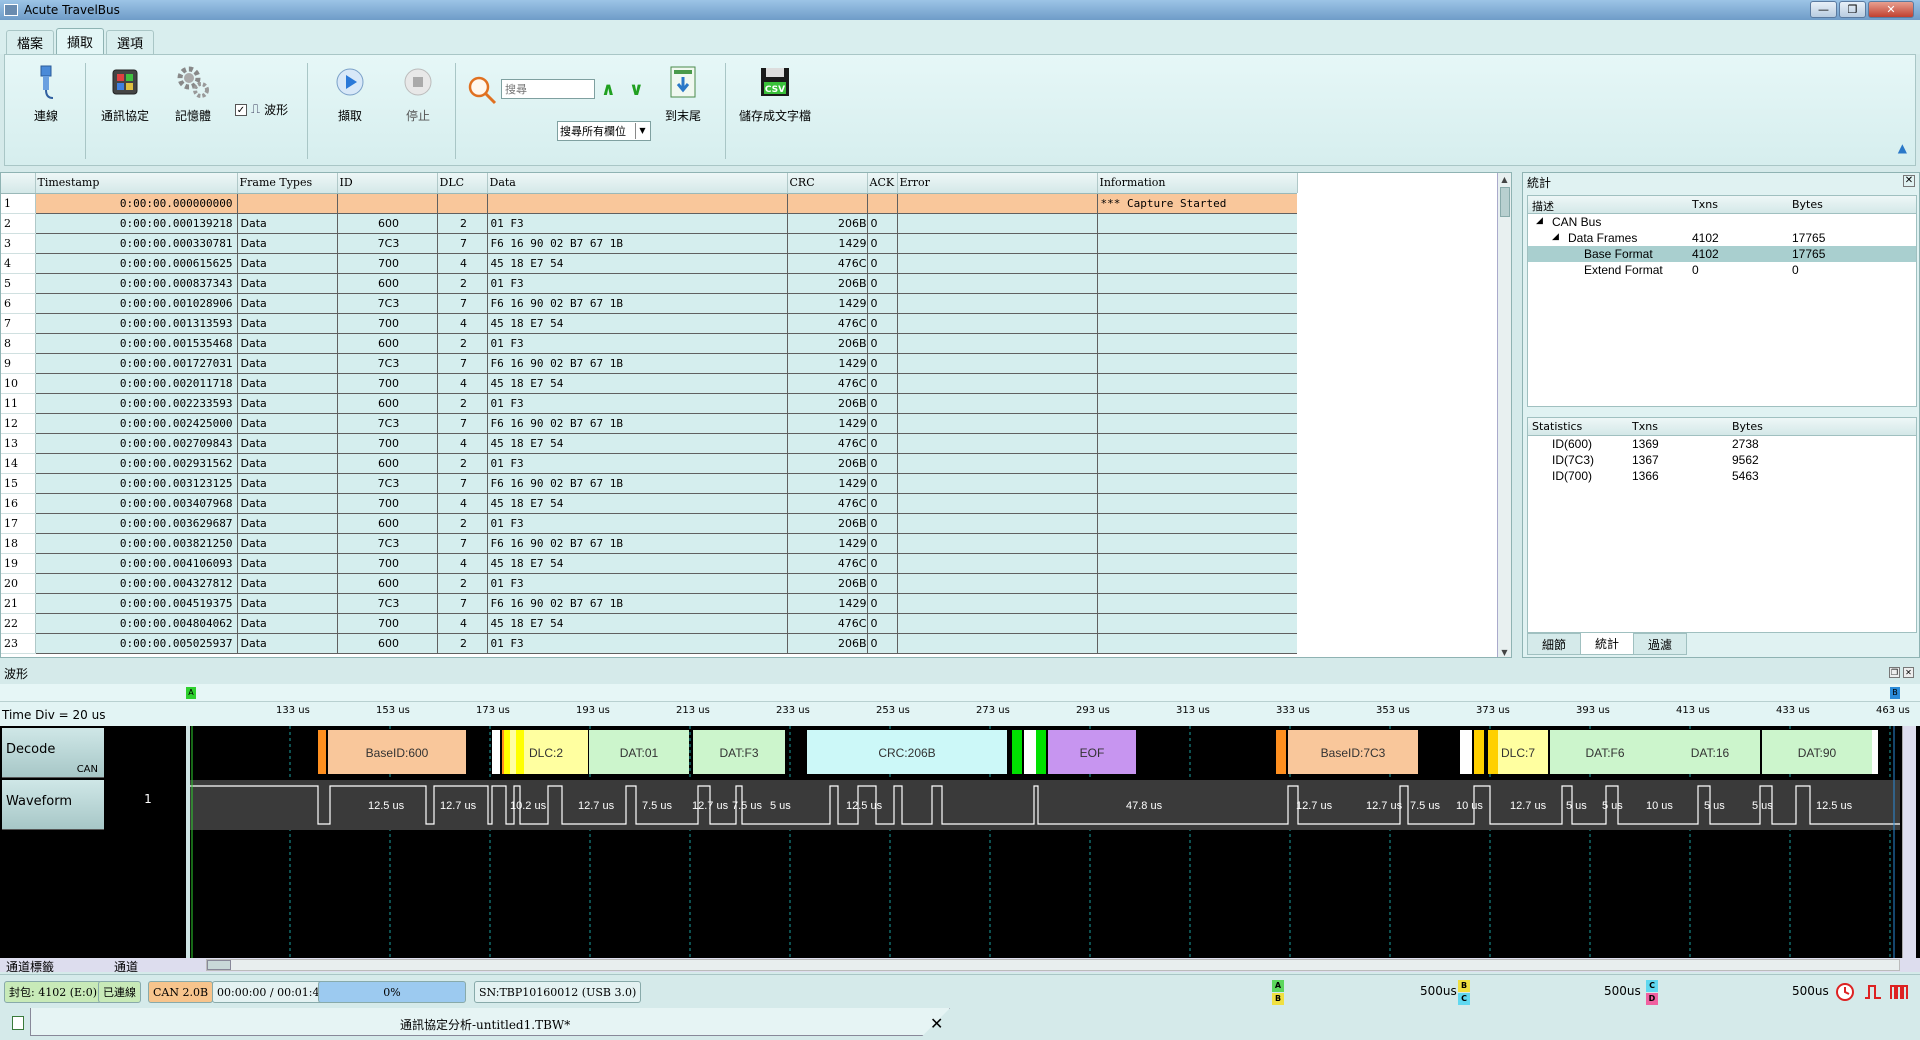  I want to click on table-cell: 6, so click(18, 303).